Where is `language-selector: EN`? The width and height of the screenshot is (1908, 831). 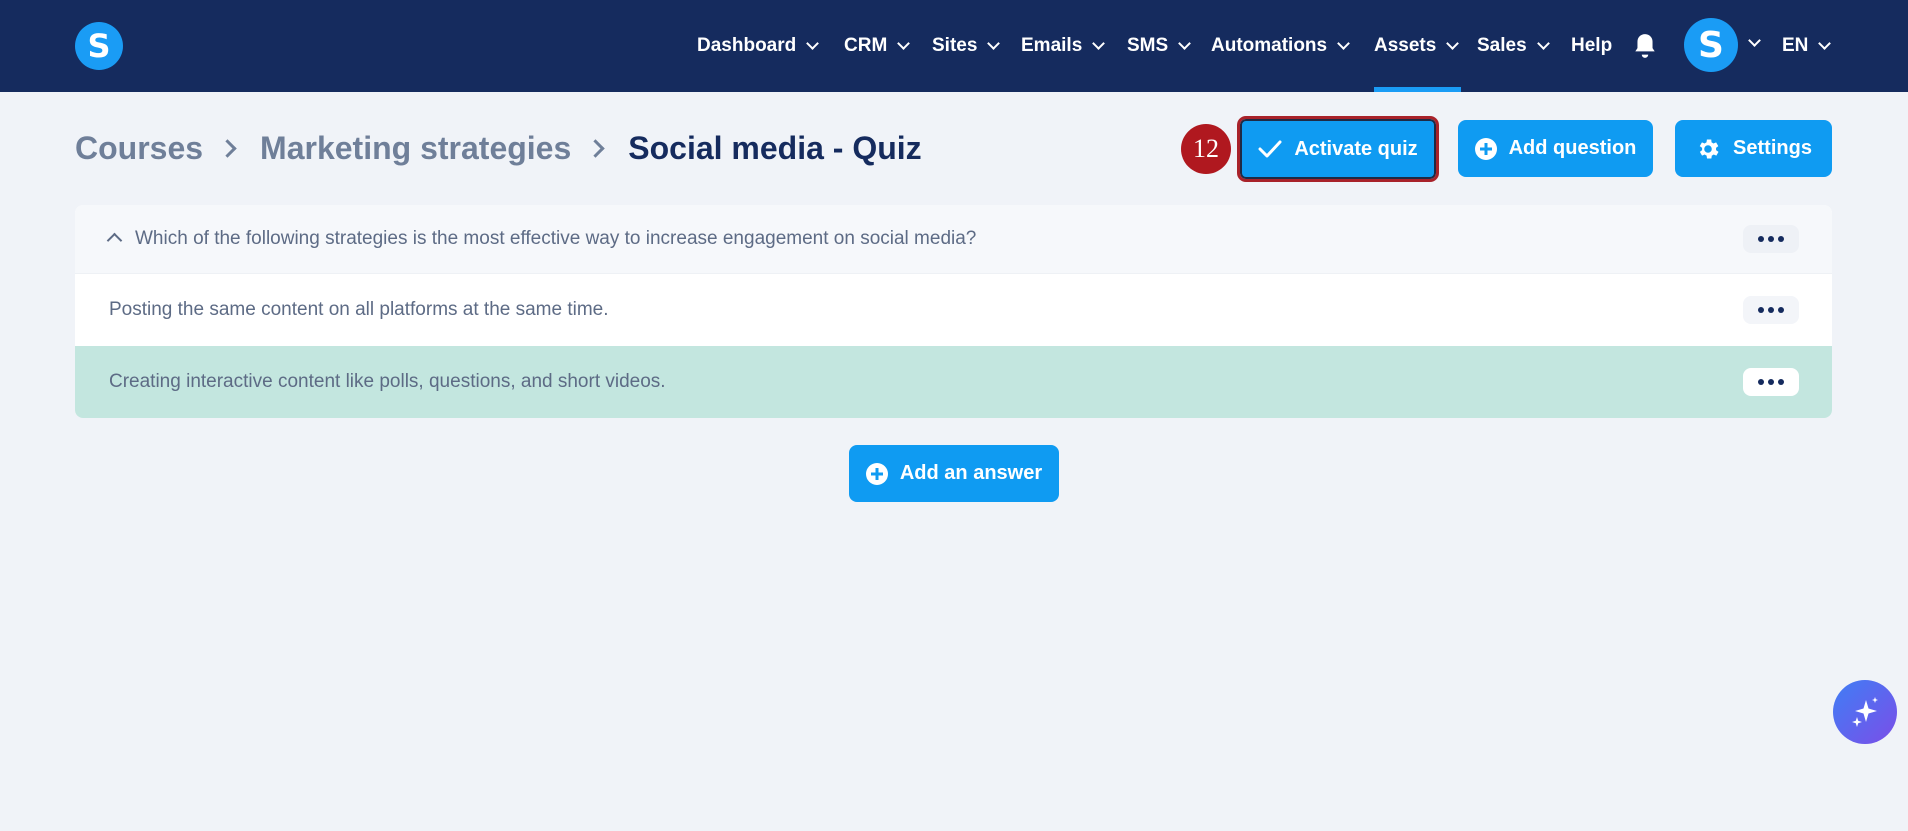 language-selector: EN is located at coordinates (1807, 46).